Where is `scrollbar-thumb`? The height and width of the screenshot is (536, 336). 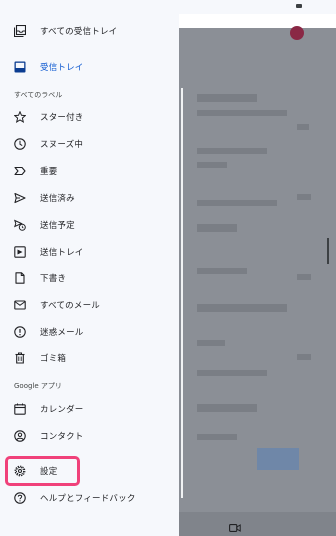
scrollbar-thumb is located at coordinates (328, 251).